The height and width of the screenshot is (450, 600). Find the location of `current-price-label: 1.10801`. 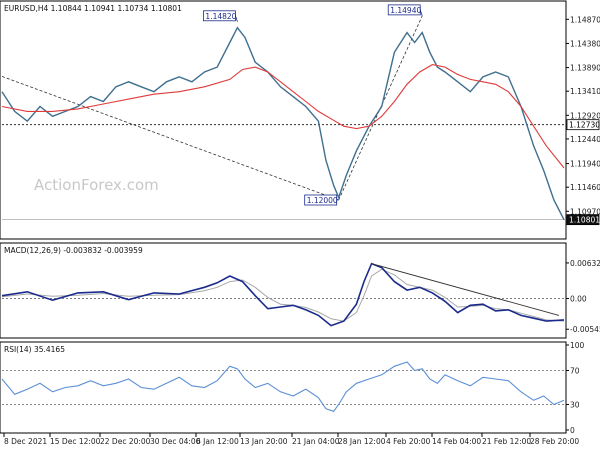

current-price-label: 1.10801 is located at coordinates (584, 220).